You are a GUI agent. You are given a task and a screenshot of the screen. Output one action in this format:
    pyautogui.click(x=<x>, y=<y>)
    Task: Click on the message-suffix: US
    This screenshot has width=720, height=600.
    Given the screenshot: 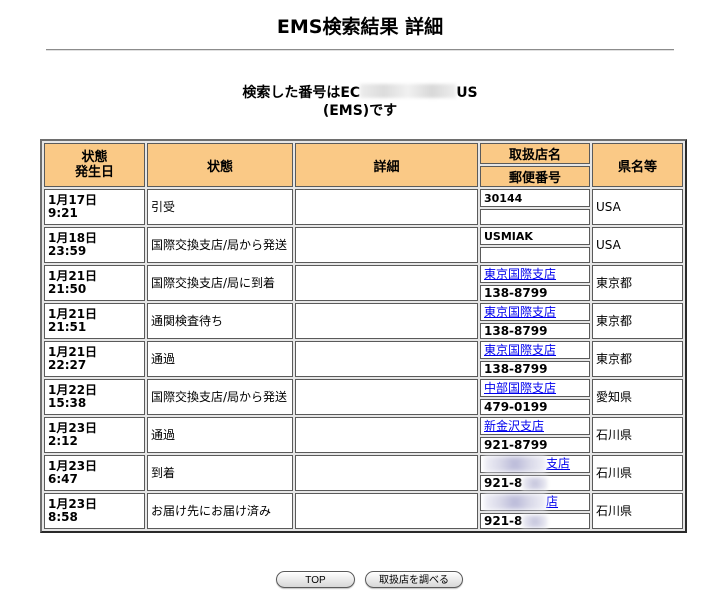 What is the action you would take?
    pyautogui.click(x=467, y=93)
    